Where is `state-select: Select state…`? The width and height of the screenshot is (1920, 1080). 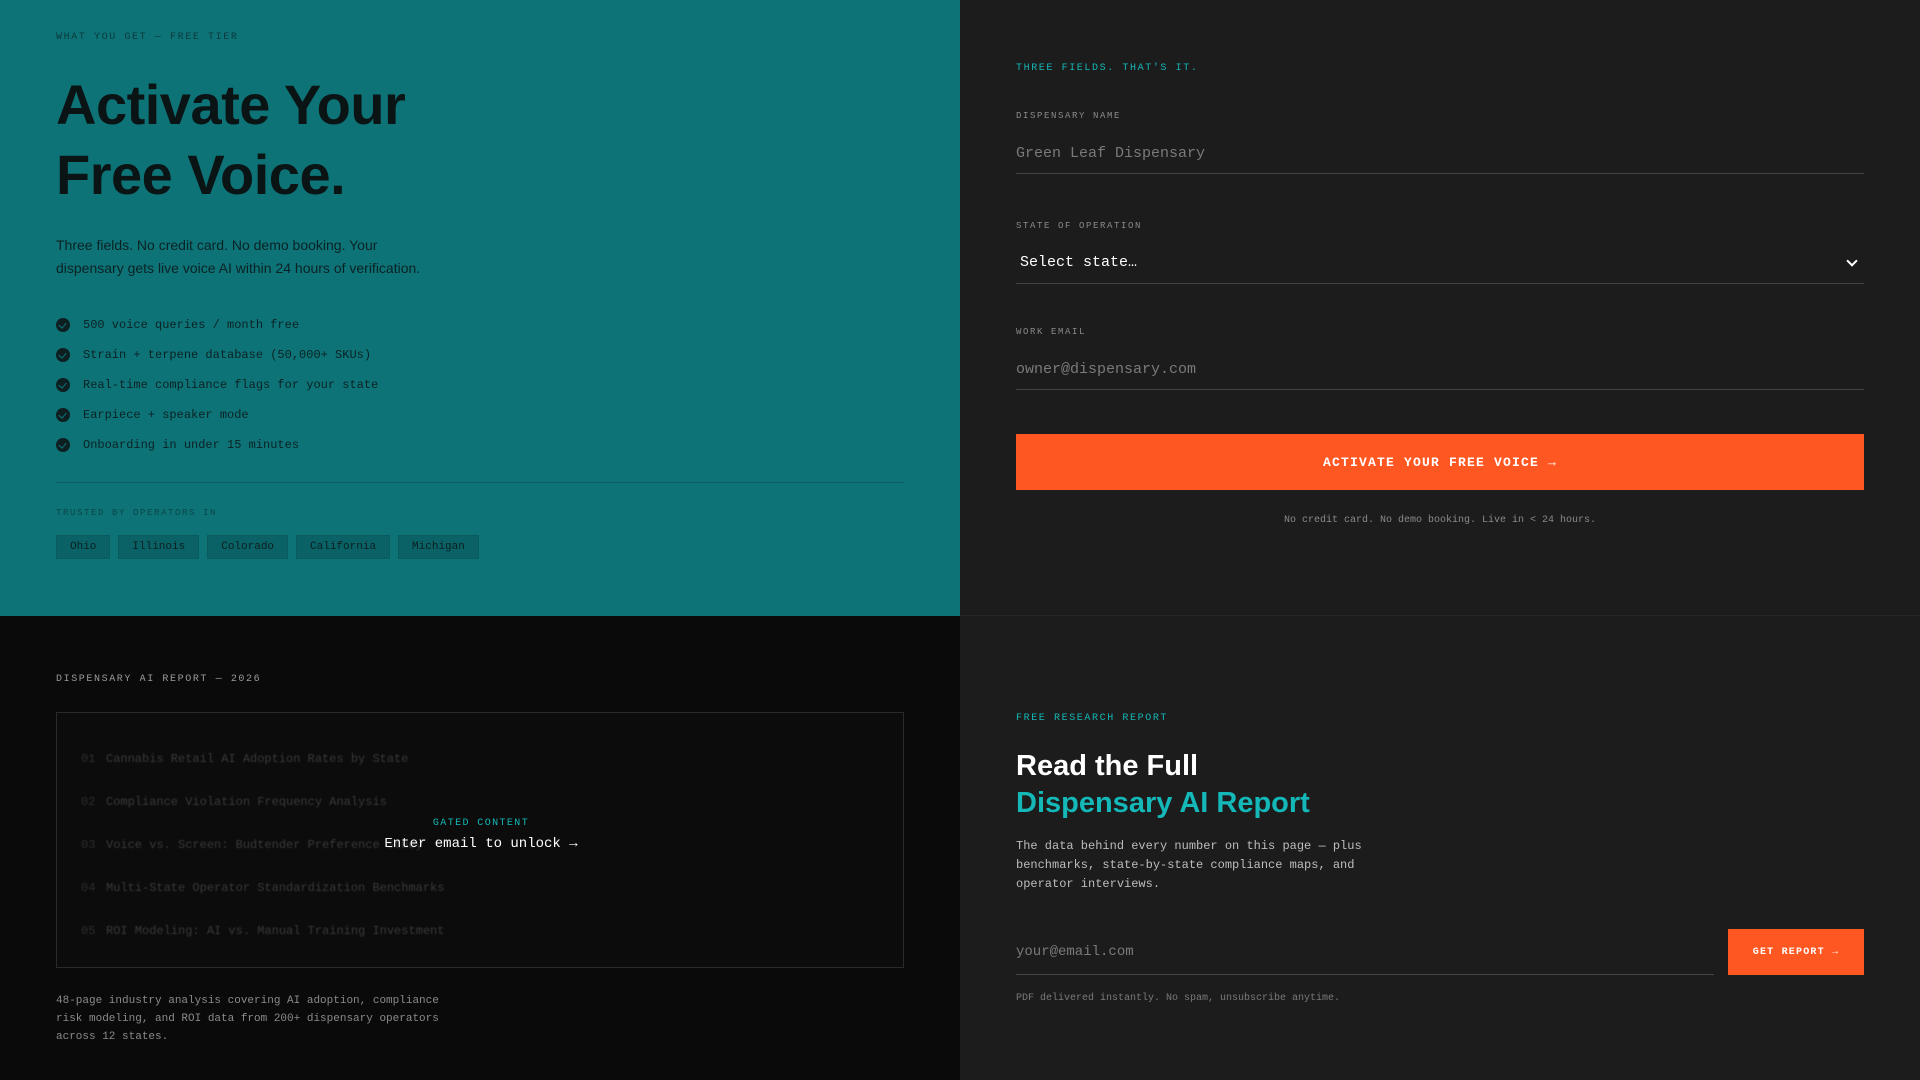
state-select: Select state… is located at coordinates (1440, 263).